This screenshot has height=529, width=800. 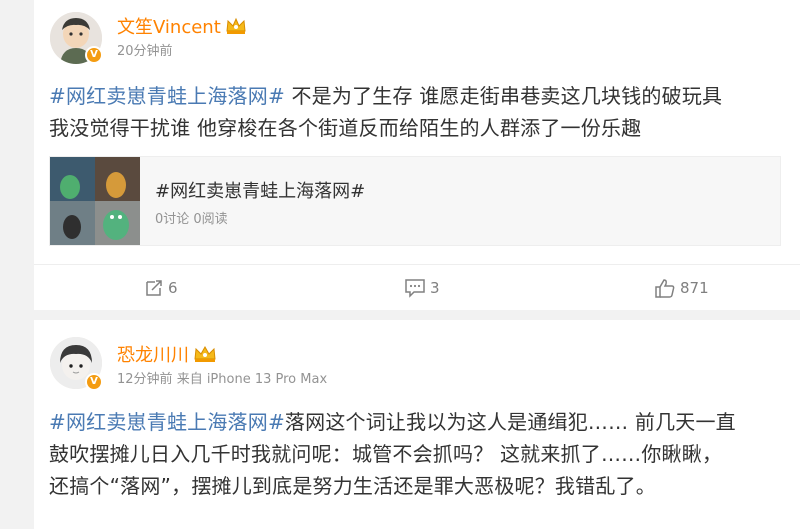 I want to click on repost-count: 6, so click(x=173, y=288).